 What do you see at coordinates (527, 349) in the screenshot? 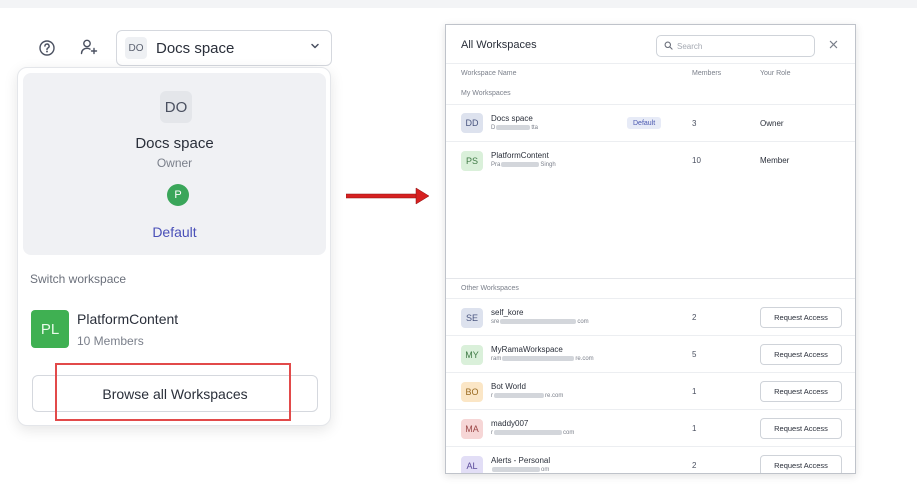
I see `workspace-name: MyRamaWorkspace` at bounding box center [527, 349].